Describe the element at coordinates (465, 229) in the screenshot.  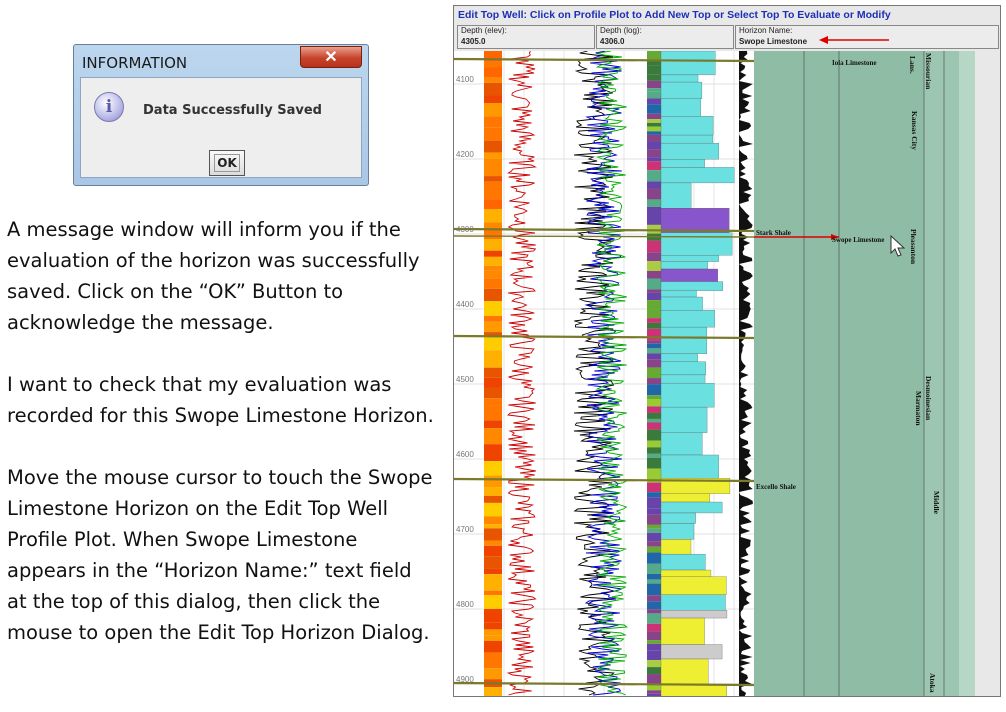
I see `depth-tick-label: 4300` at that location.